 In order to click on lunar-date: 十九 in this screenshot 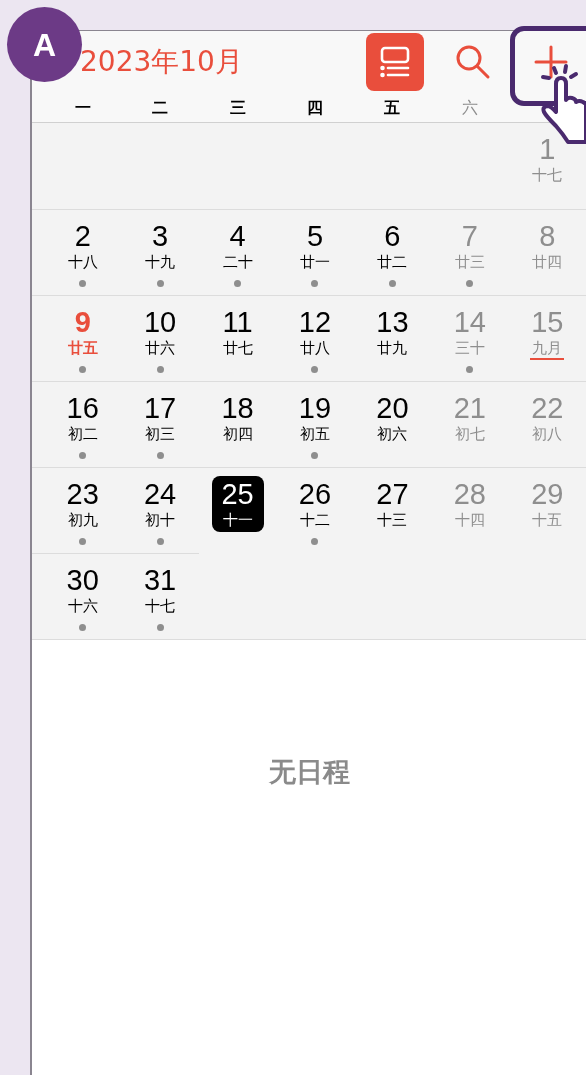, I will do `click(160, 262)`.